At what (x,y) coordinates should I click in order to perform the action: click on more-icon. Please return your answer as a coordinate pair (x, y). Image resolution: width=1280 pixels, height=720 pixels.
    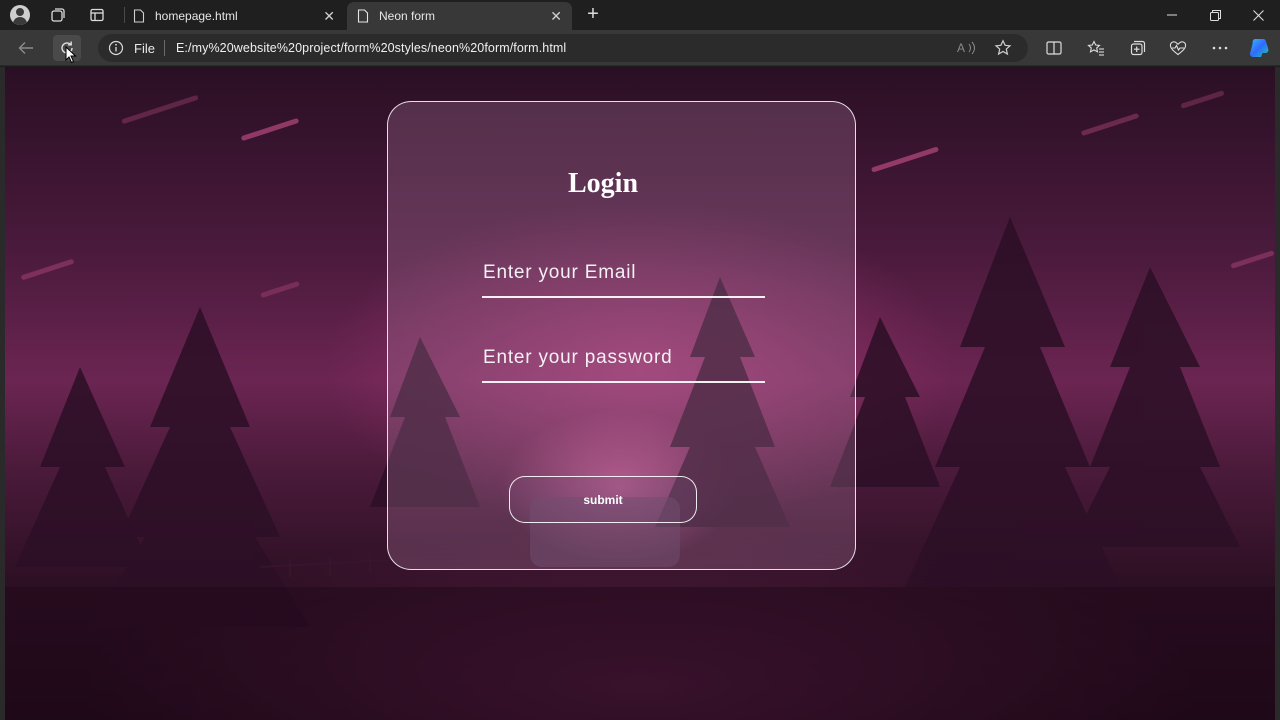
    Looking at the image, I should click on (1220, 48).